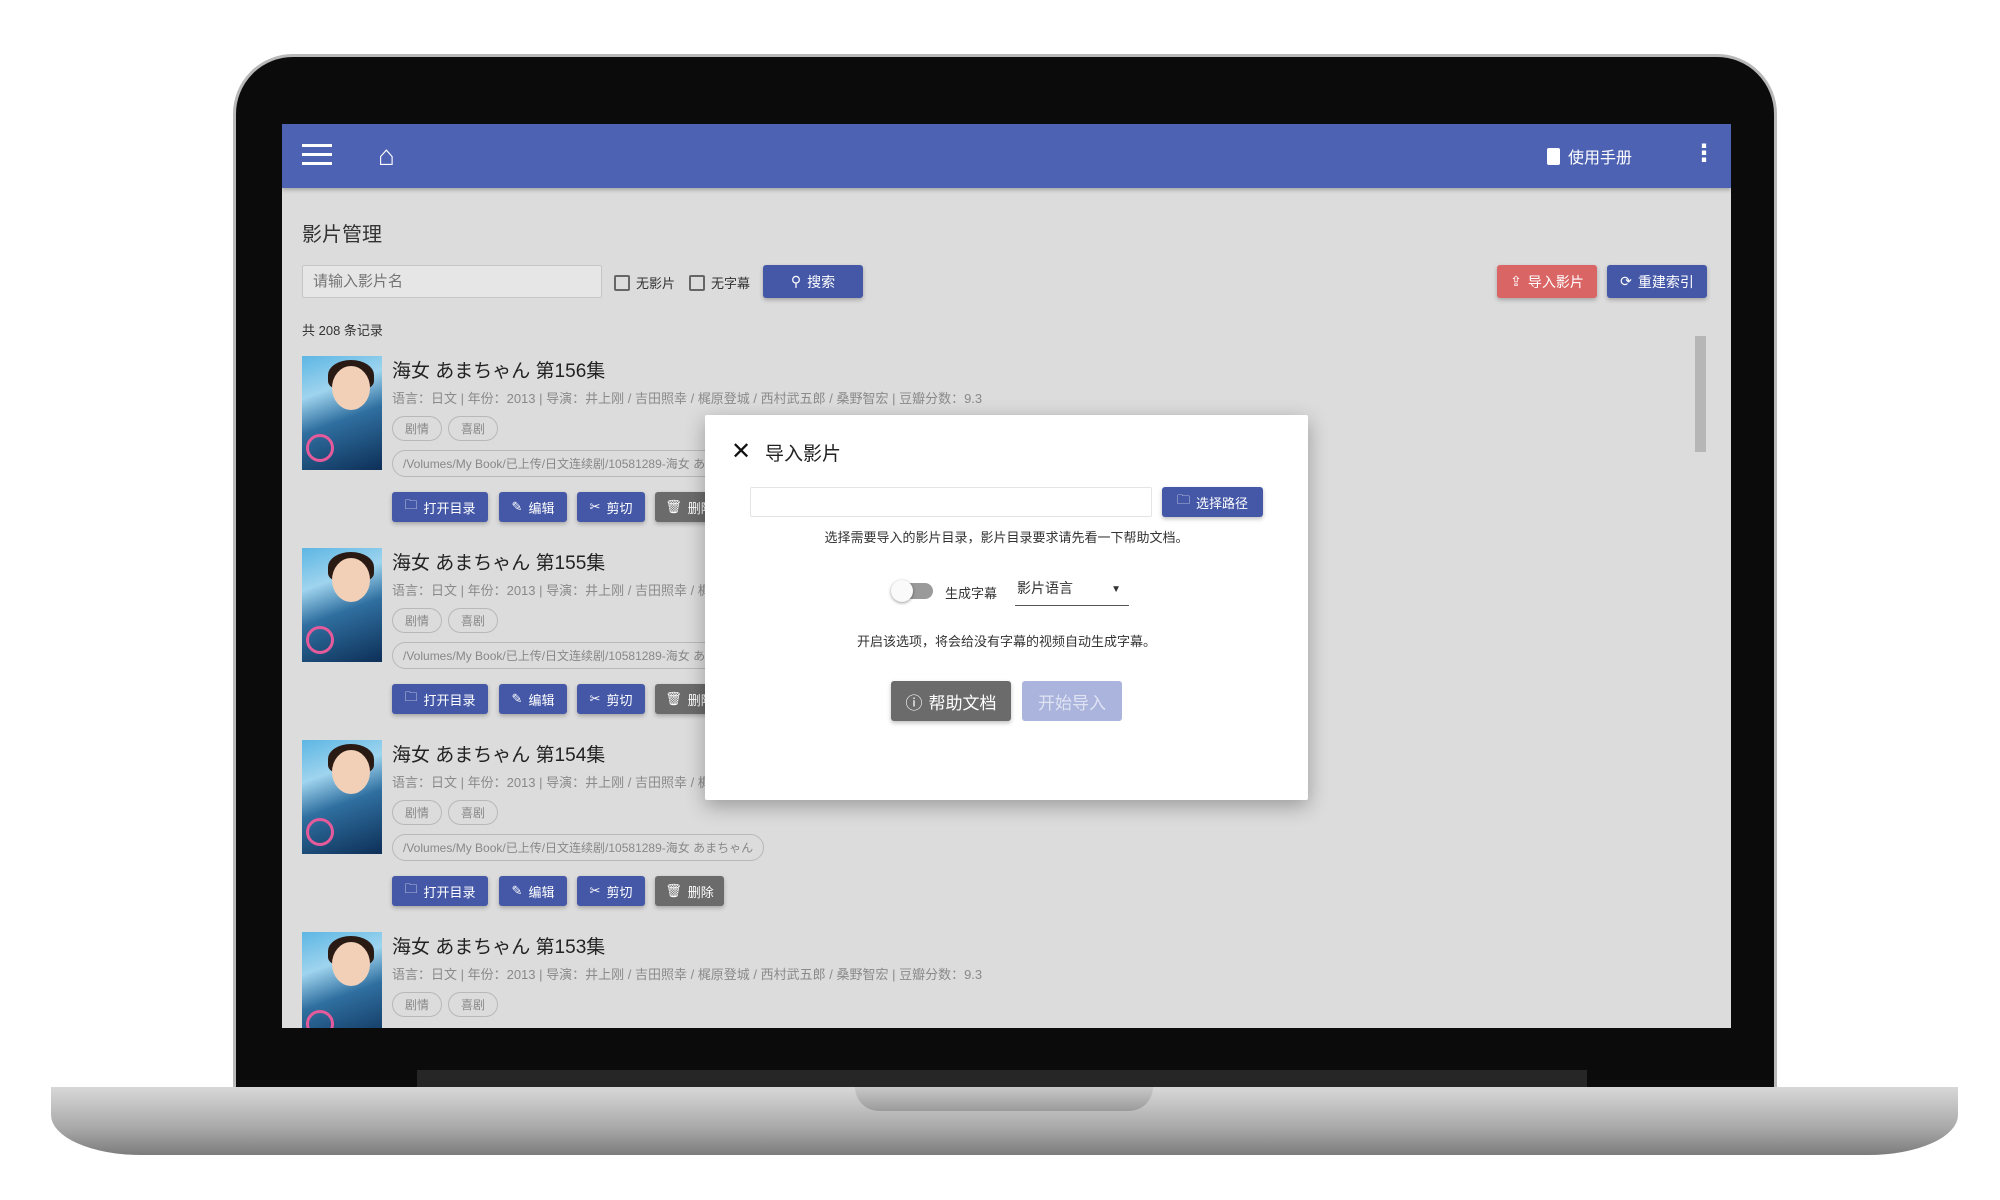  Describe the element at coordinates (1700, 665) in the screenshot. I see `scrollbar` at that location.